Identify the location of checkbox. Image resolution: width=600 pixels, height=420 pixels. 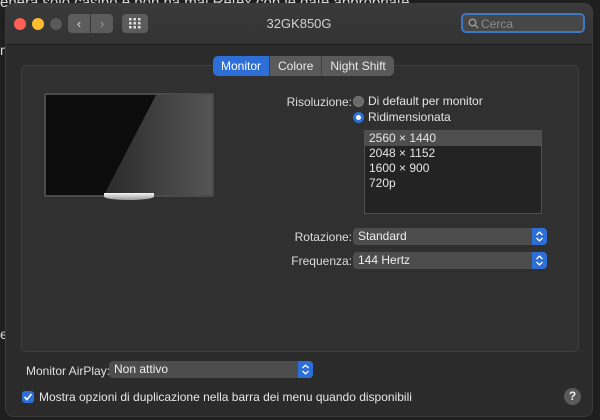
(28, 397).